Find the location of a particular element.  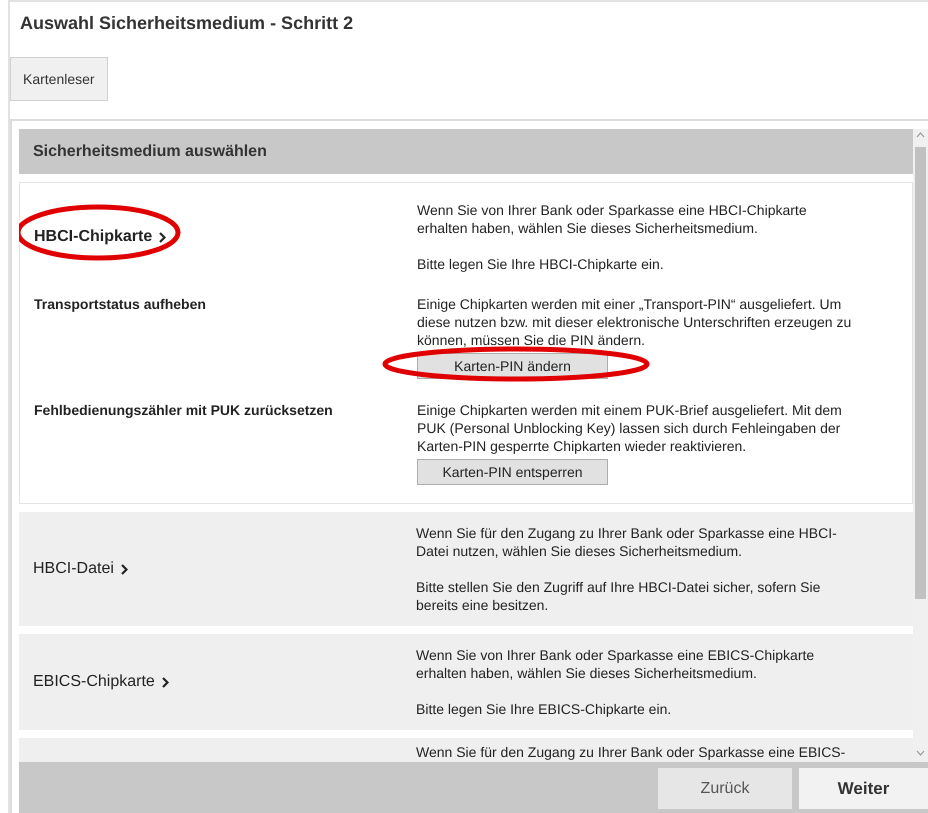

action-button: Karten-PIN entsperren is located at coordinates (512, 472).